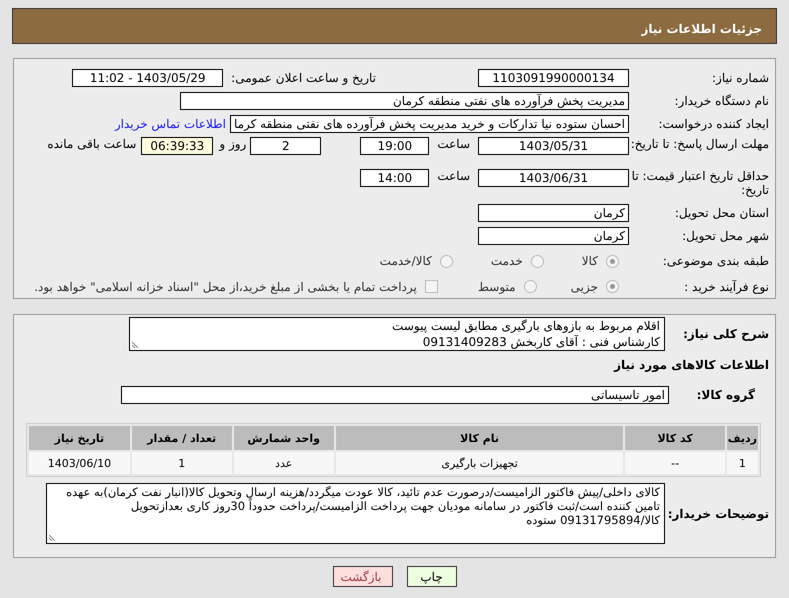  Describe the element at coordinates (721, 101) in the screenshot. I see `field-label: نام دستگاه خریدار:` at that location.